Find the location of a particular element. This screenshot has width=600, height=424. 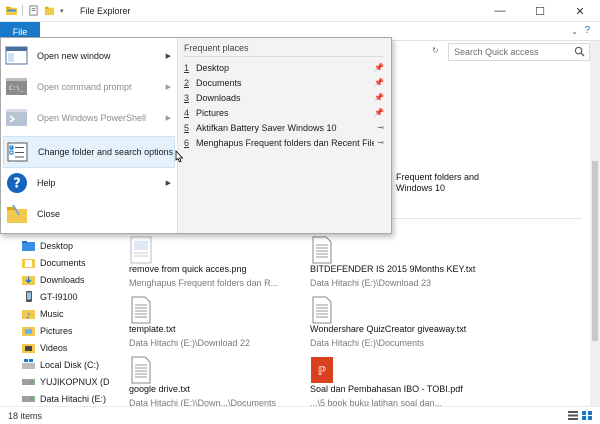

nav-item-label: Desktop is located at coordinates (57, 245).